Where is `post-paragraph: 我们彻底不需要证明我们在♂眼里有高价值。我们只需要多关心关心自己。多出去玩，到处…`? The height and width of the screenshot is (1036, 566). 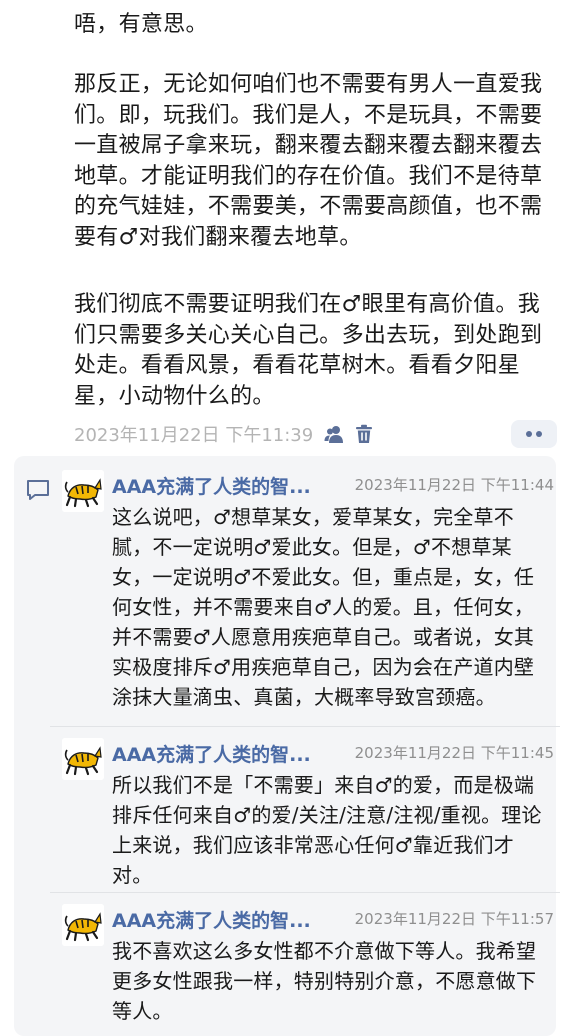
post-paragraph: 我们彻底不需要证明我们在♂眼里有高价值。我们只需要多关心关心自己。多出去玩，到处… is located at coordinates (308, 350).